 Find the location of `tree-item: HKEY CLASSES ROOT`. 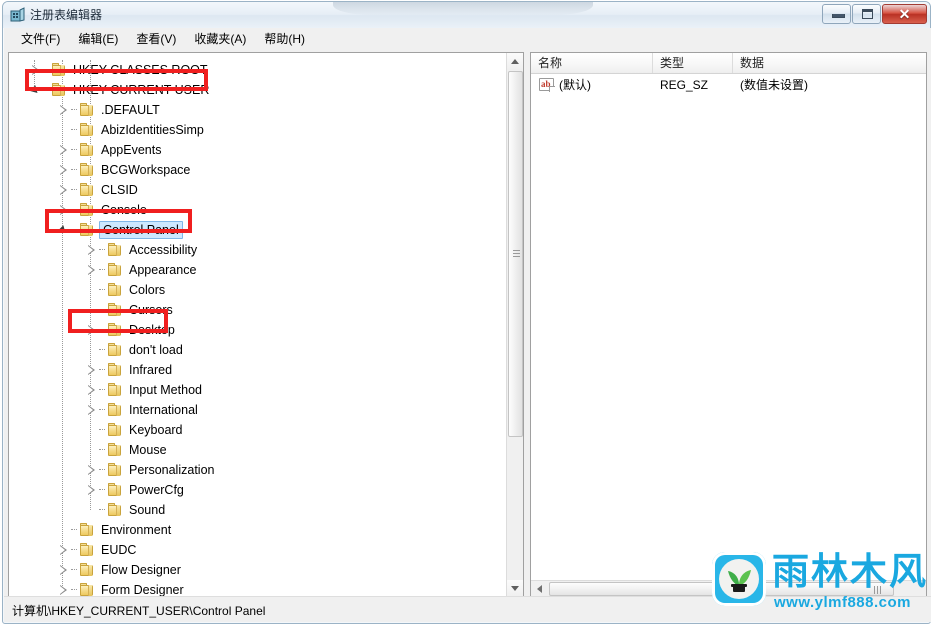

tree-item: HKEY CLASSES ROOT is located at coordinates (118, 70).